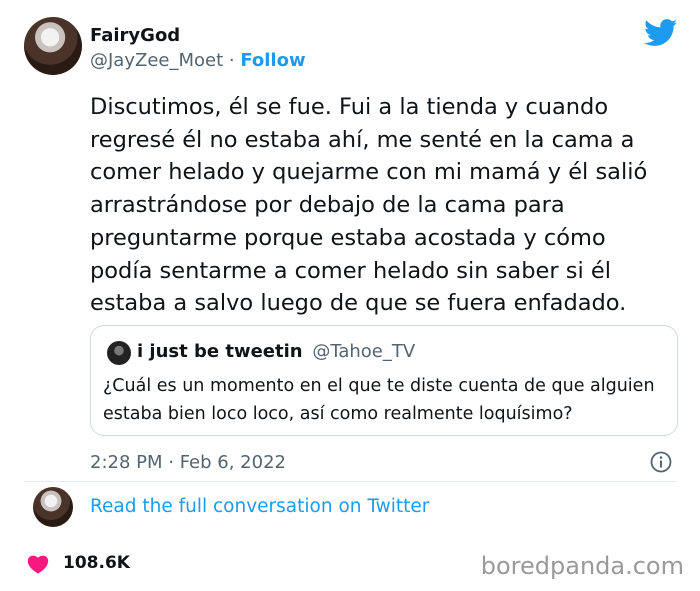 This screenshot has height=591, width=700. I want to click on tweet-timestamp: 2:28 PM · Feb 6, 2022, so click(188, 462).